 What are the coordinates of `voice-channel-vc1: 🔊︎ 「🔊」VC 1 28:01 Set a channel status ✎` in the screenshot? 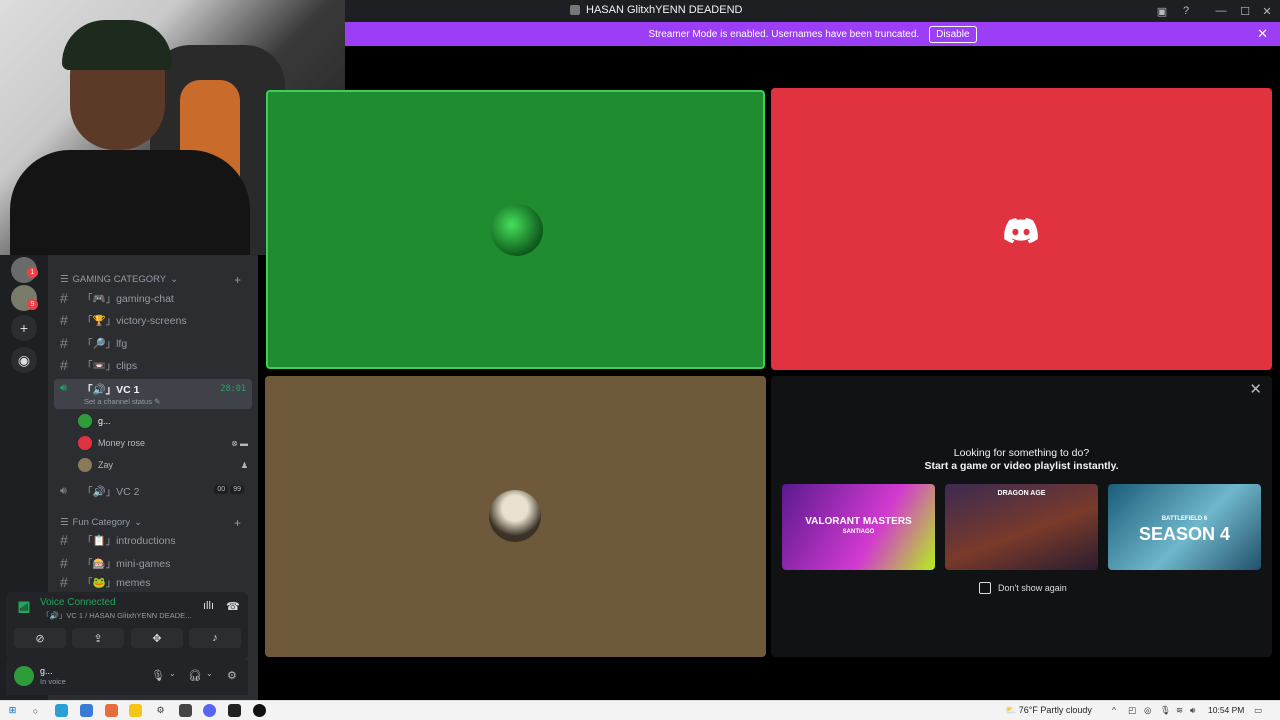 It's located at (153, 394).